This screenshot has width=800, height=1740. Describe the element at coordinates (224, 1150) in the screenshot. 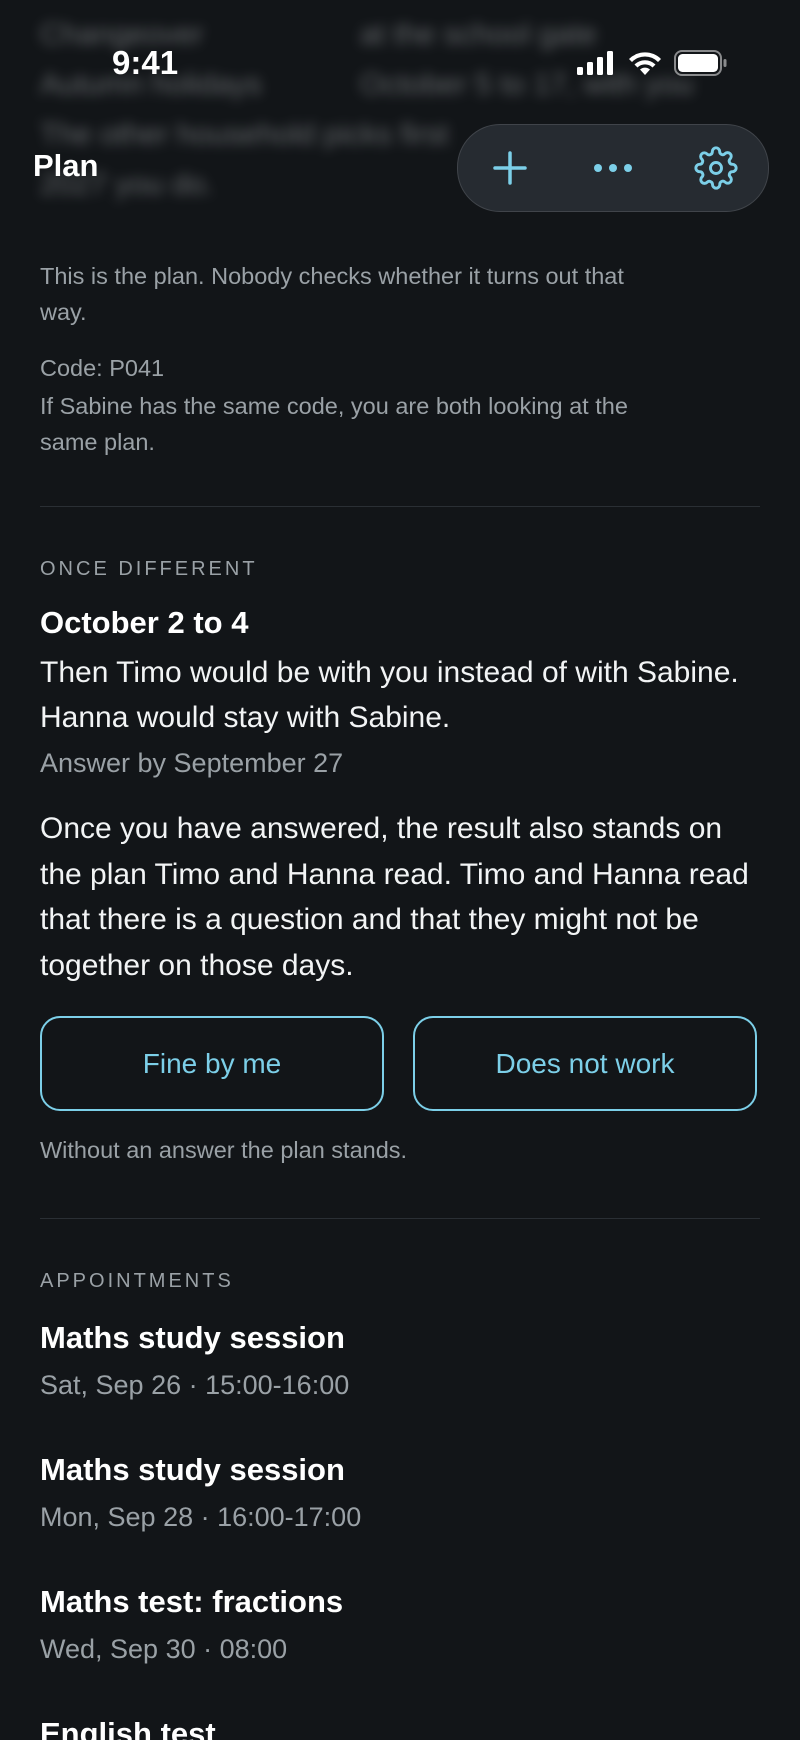

I see `no-answer-note: Without an answer the plan stands.` at that location.